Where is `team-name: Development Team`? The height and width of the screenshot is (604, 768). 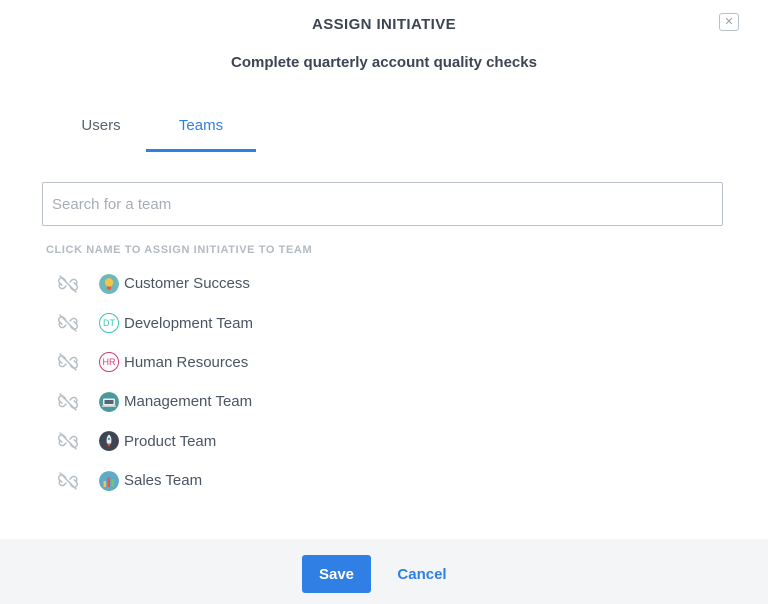
team-name: Development Team is located at coordinates (188, 323).